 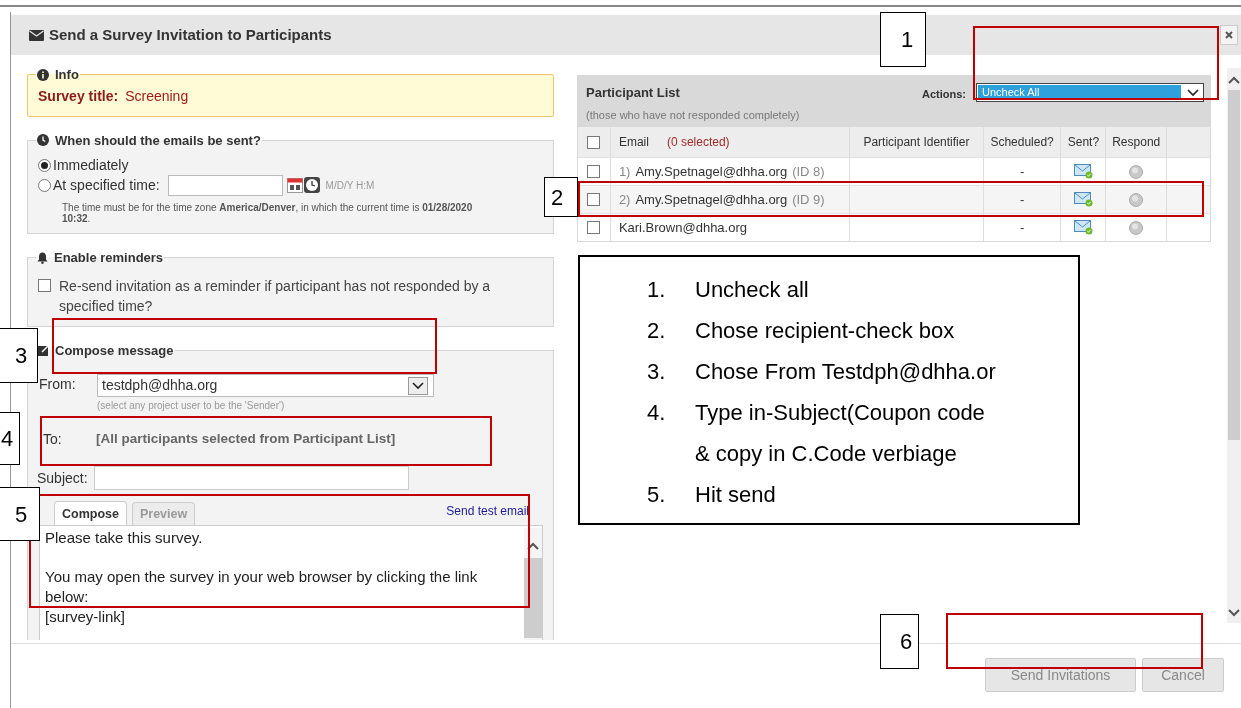 I want to click on message-text: You may open the survey in your web browser by clicking the link below:, so click(x=262, y=587).